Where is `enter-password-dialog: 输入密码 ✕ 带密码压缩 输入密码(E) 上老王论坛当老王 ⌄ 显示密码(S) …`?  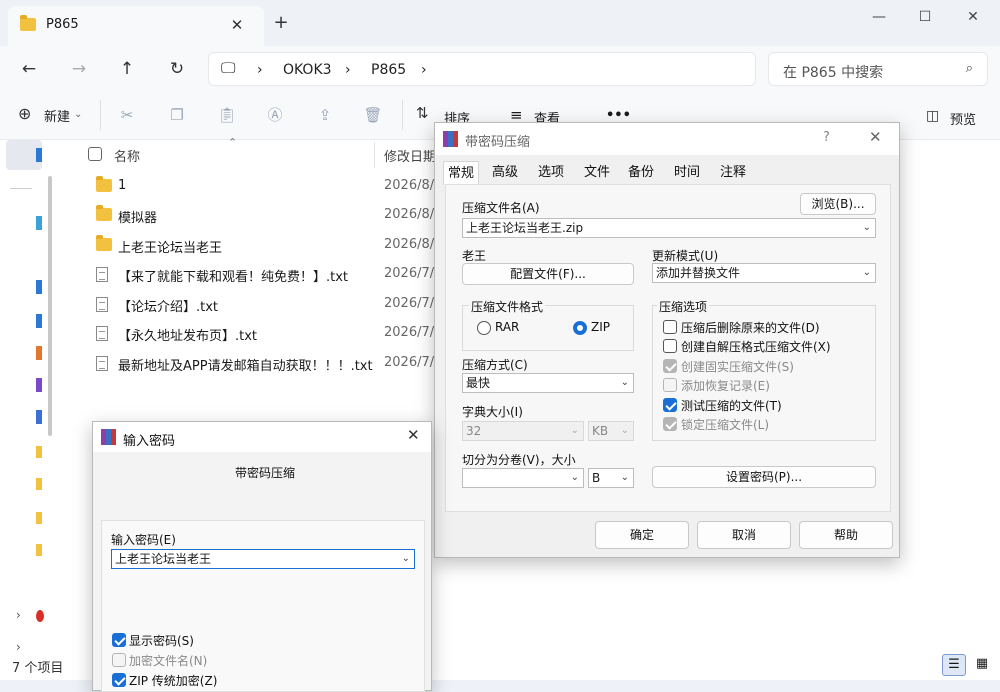
enter-password-dialog: 输入密码 ✕ 带密码压缩 输入密码(E) 上老王论坛当老王 ⌄ 显示密码(S) … is located at coordinates (262, 556).